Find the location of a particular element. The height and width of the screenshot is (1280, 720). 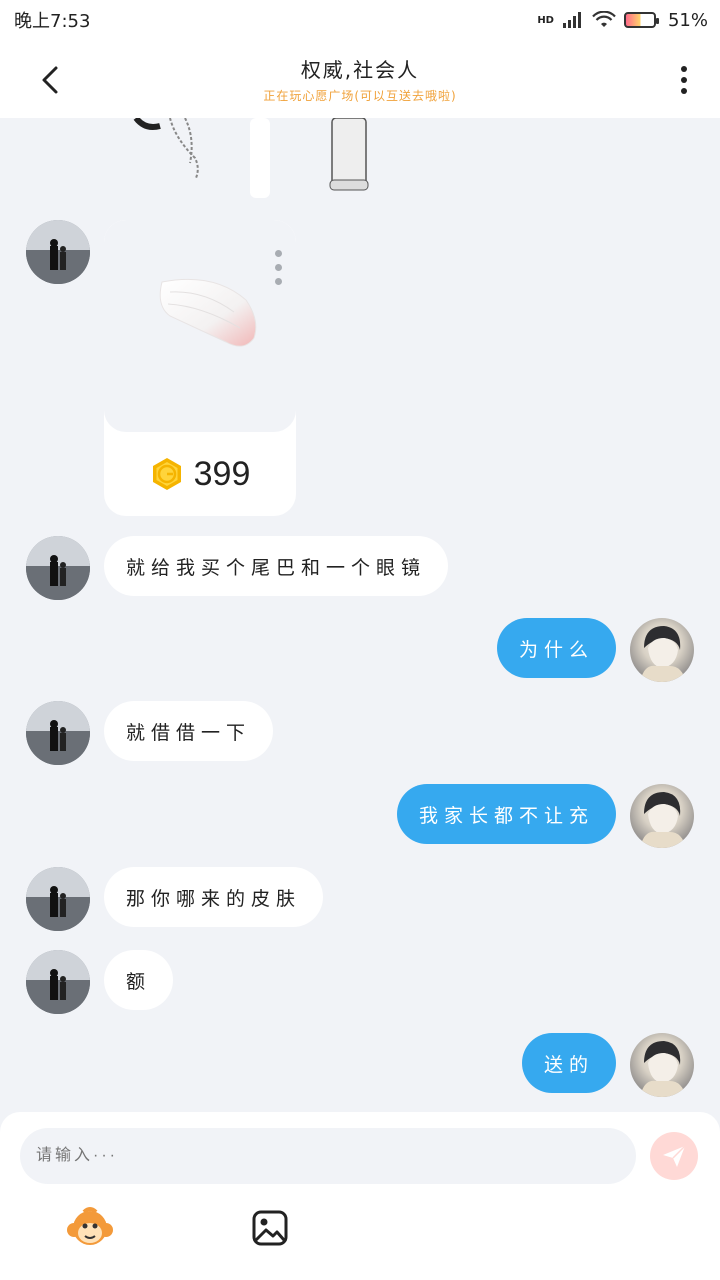

gift-card: 399 is located at coordinates (200, 368).